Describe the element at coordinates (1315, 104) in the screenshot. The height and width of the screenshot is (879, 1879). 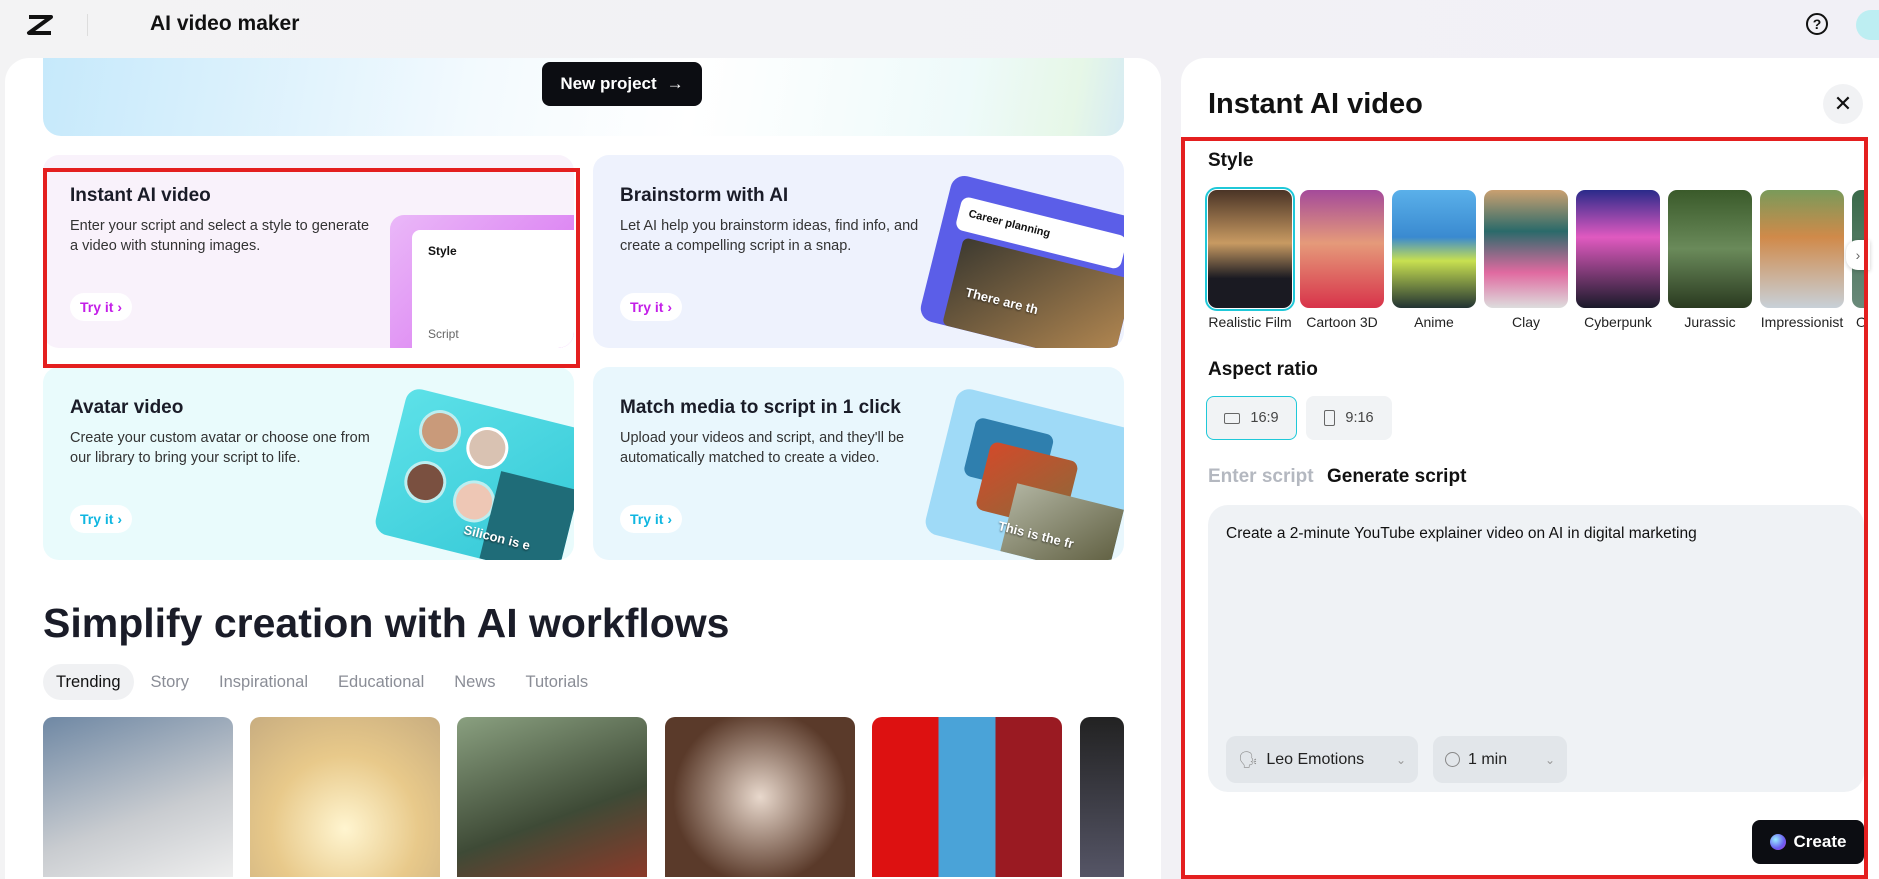
I see `panel-title: Instant AI video` at that location.